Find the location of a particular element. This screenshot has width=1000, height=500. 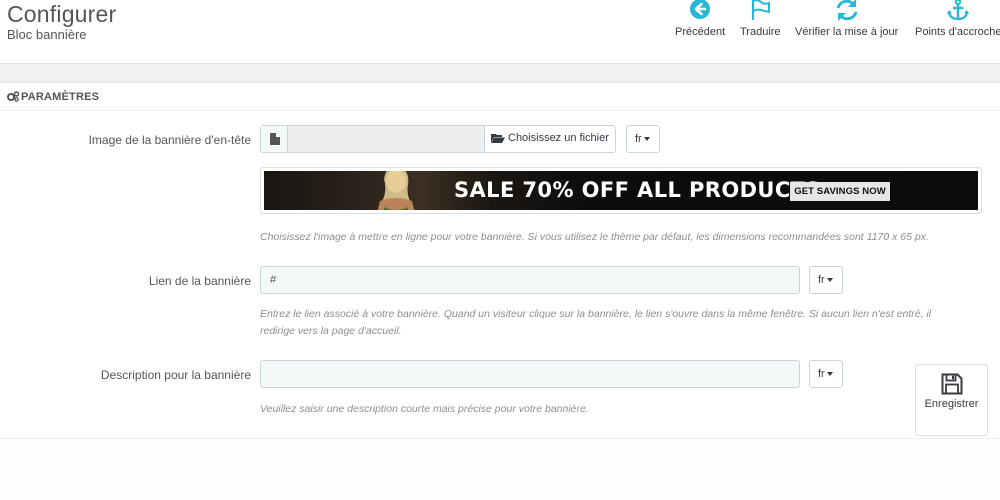

banner-model-image is located at coordinates (396, 190).